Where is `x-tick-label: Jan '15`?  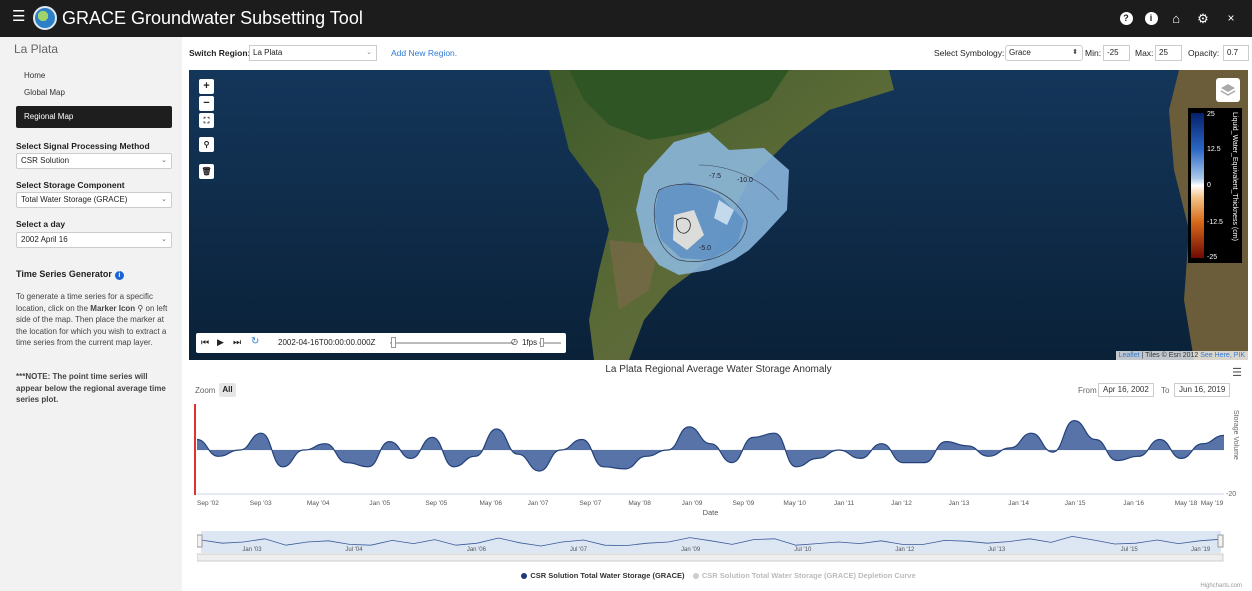
x-tick-label: Jan '15 is located at coordinates (1075, 503).